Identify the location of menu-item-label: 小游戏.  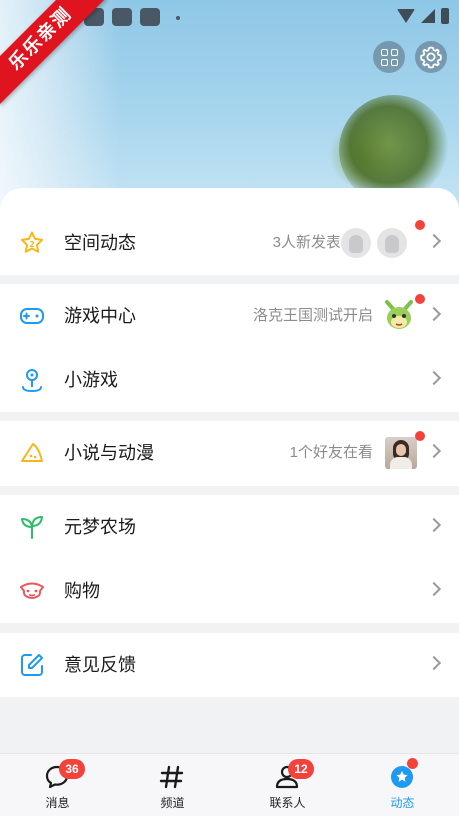
(91, 380).